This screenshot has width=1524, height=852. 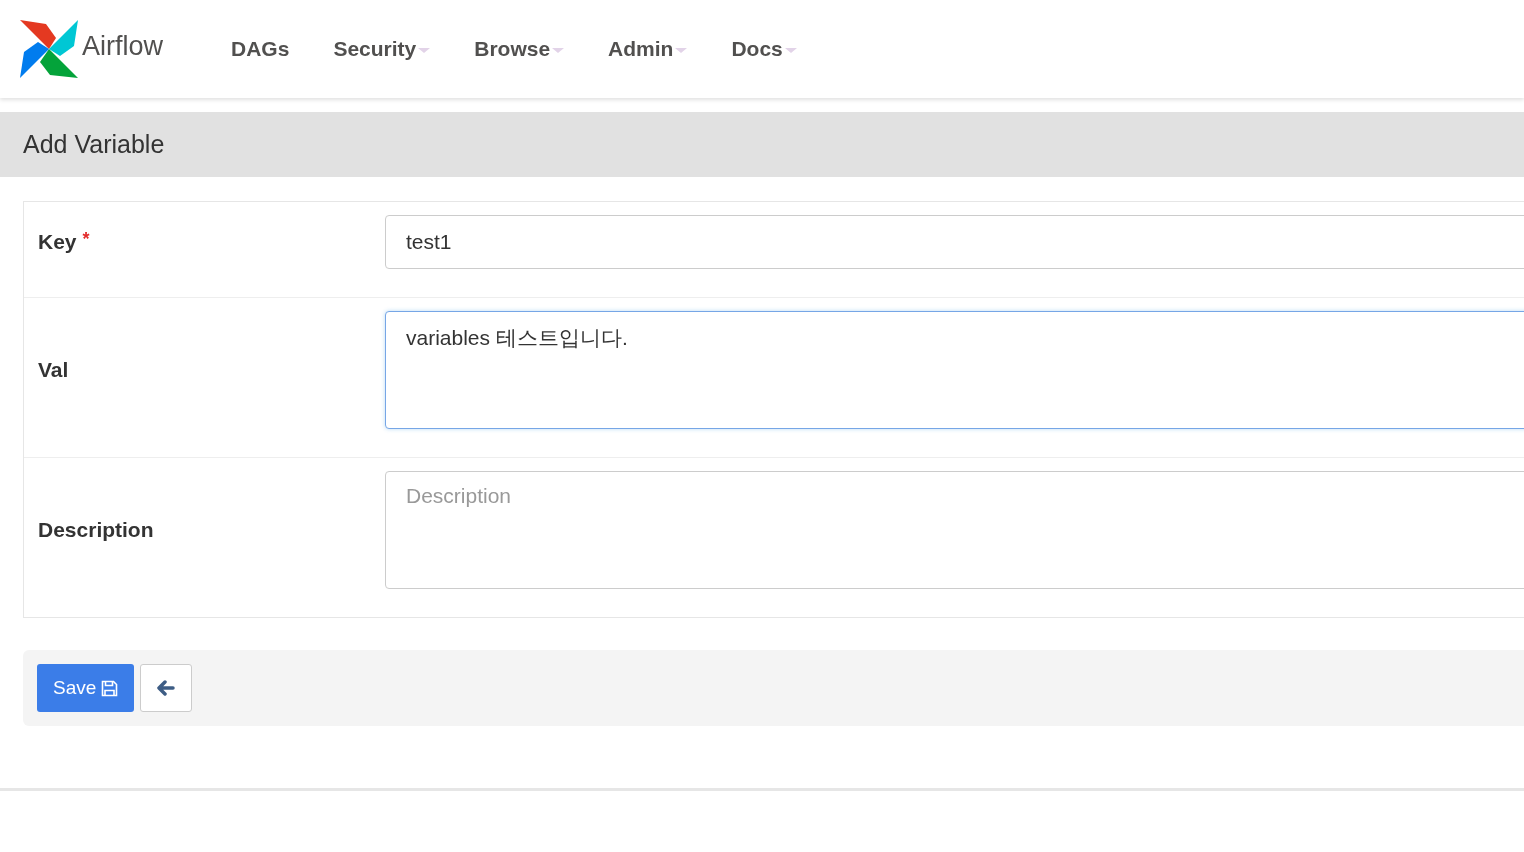 I want to click on back-button, so click(x=166, y=688).